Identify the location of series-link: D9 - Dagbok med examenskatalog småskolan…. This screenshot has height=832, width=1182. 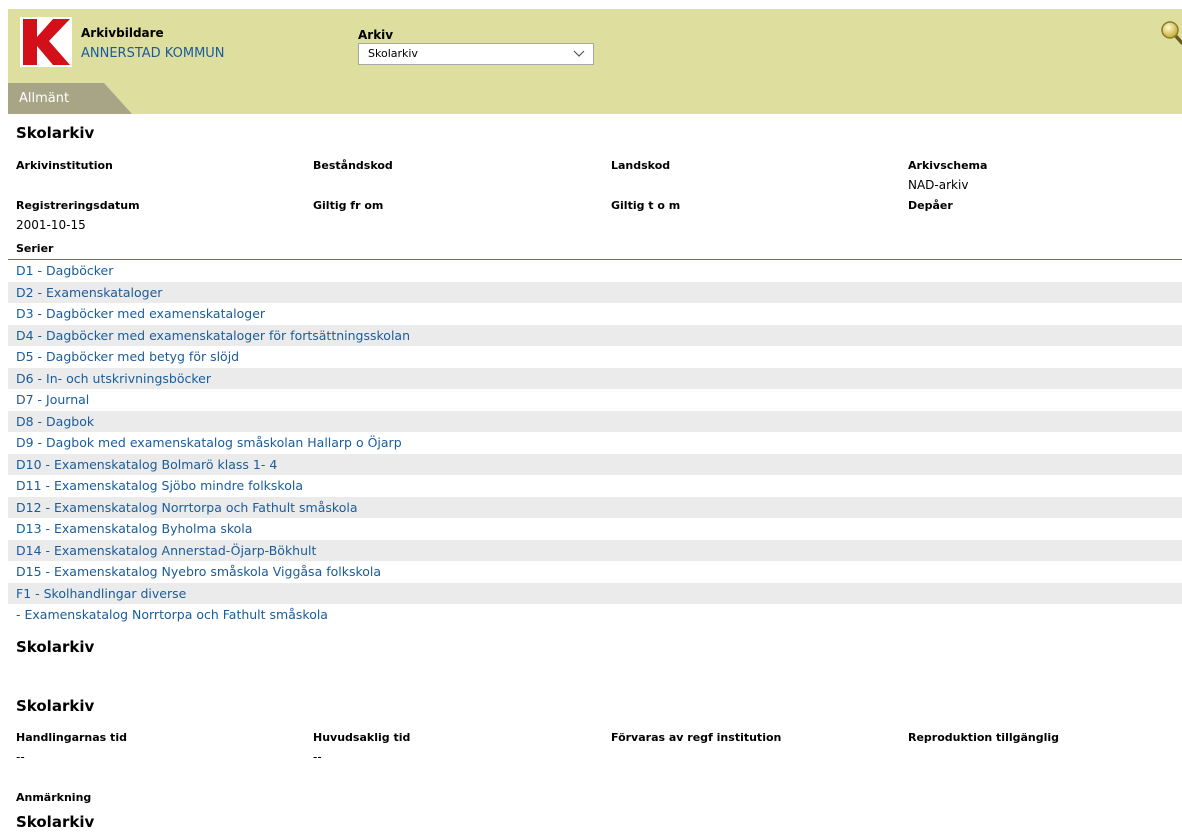
(209, 442).